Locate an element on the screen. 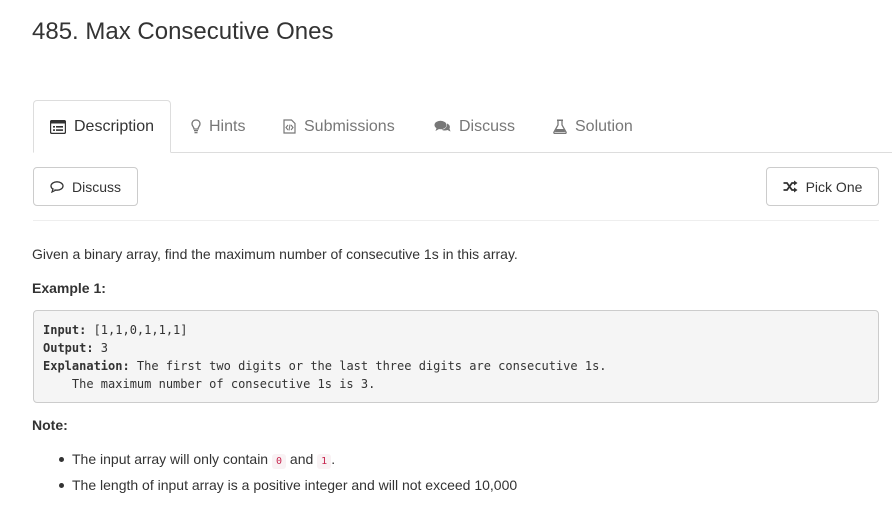 The width and height of the screenshot is (892, 522). pick-one-button-label: Pick One is located at coordinates (834, 186).